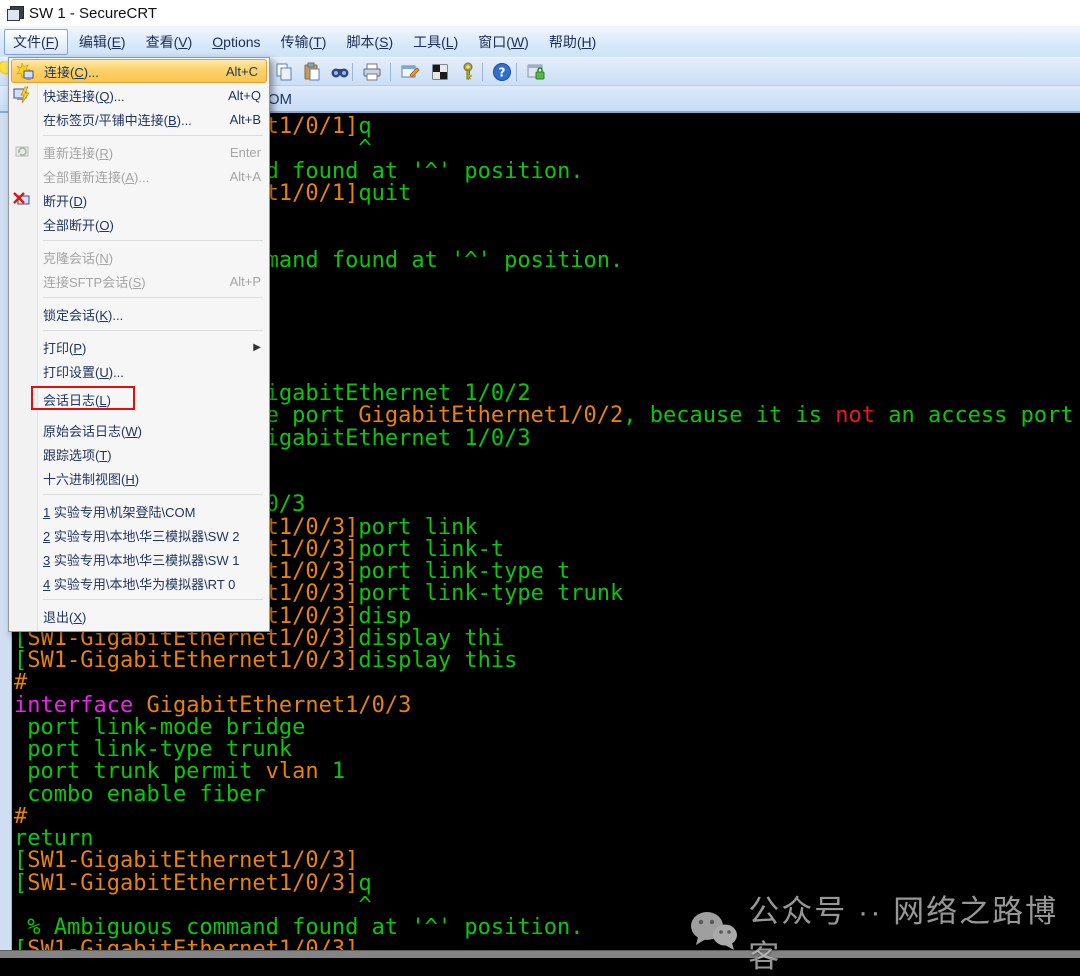  What do you see at coordinates (266, 660) in the screenshot?
I see `terminal-line: [SW1-GigabitEthernet1/0/3]display this` at bounding box center [266, 660].